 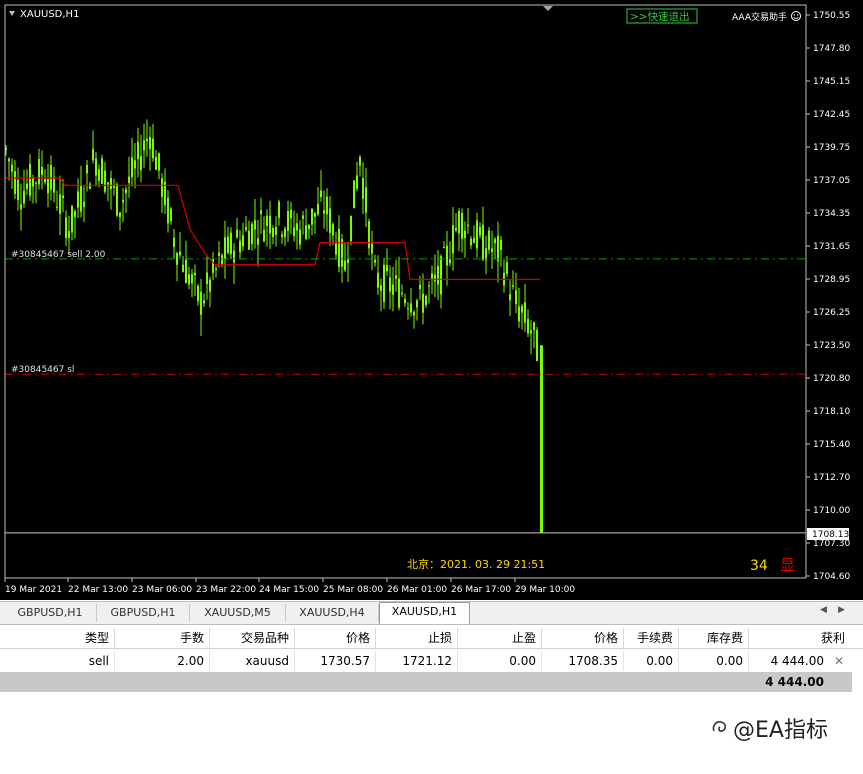 What do you see at coordinates (50, 613) in the screenshot?
I see `tab-gbpusd-h1-a: GBPUSD,H1` at bounding box center [50, 613].